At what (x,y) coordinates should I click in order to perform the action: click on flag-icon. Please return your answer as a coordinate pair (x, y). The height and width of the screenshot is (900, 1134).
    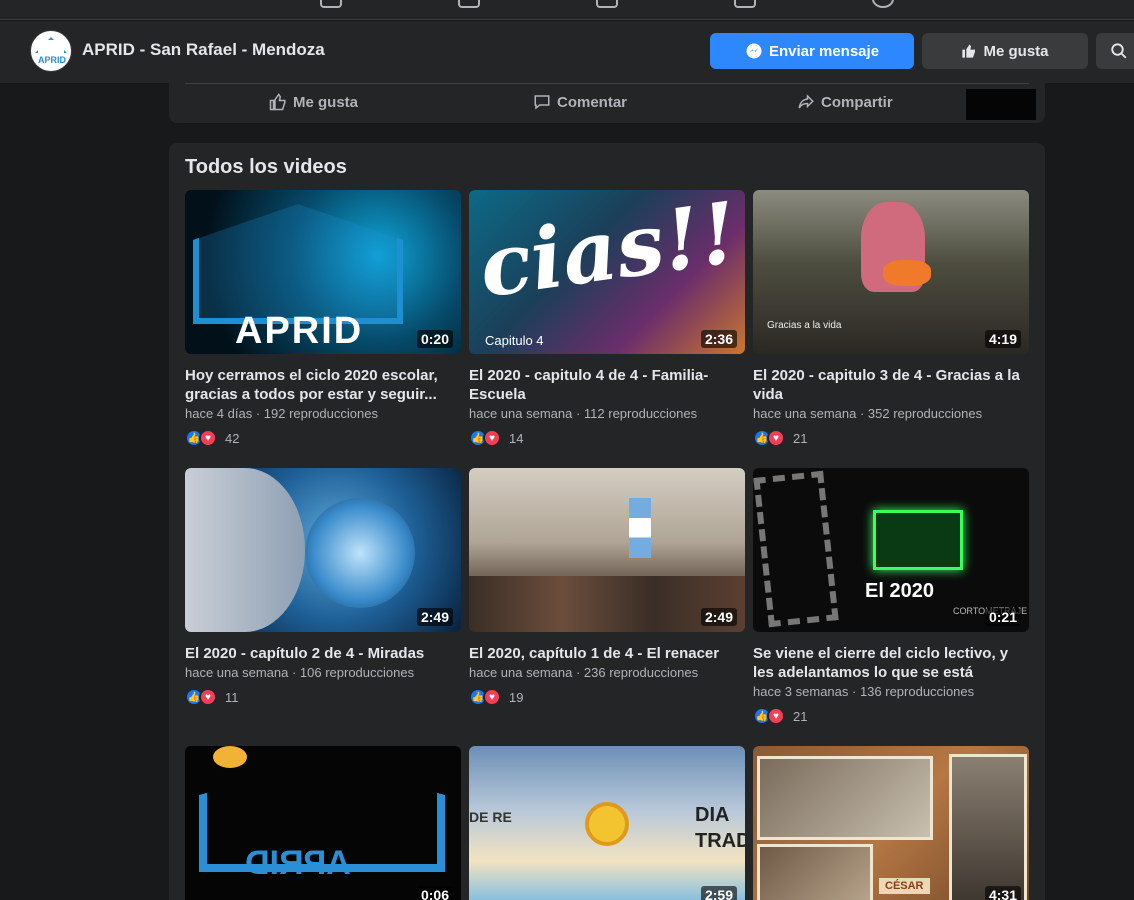
    Looking at the image, I should click on (640, 528).